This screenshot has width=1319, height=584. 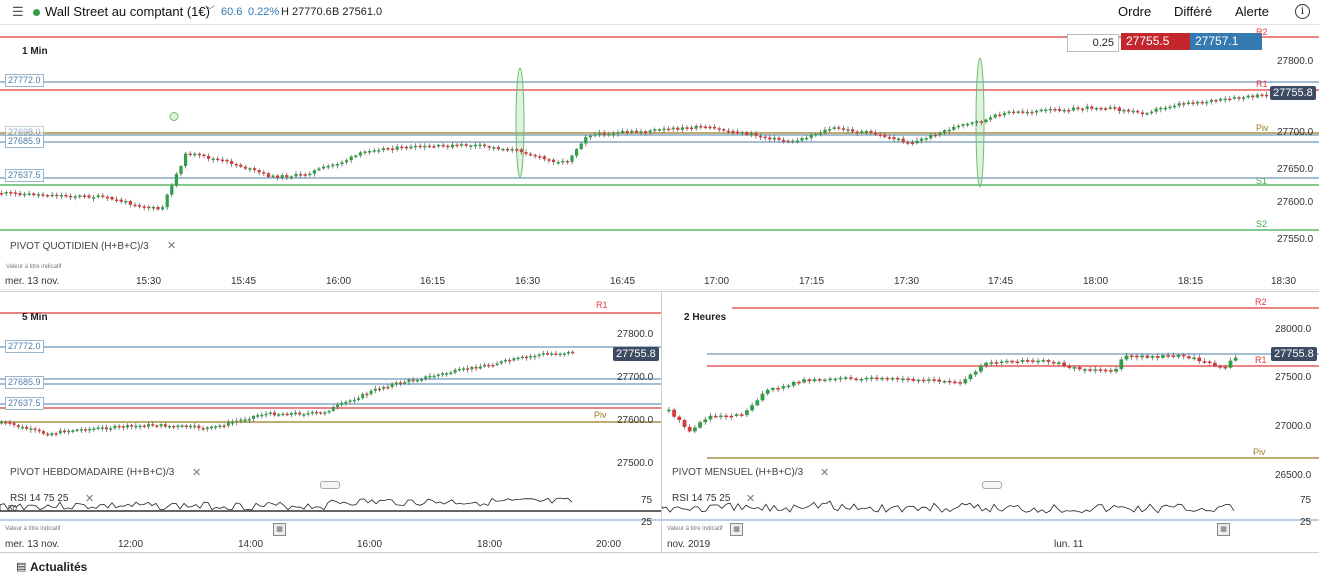 I want to click on r1-label: R1, so click(x=1261, y=360).